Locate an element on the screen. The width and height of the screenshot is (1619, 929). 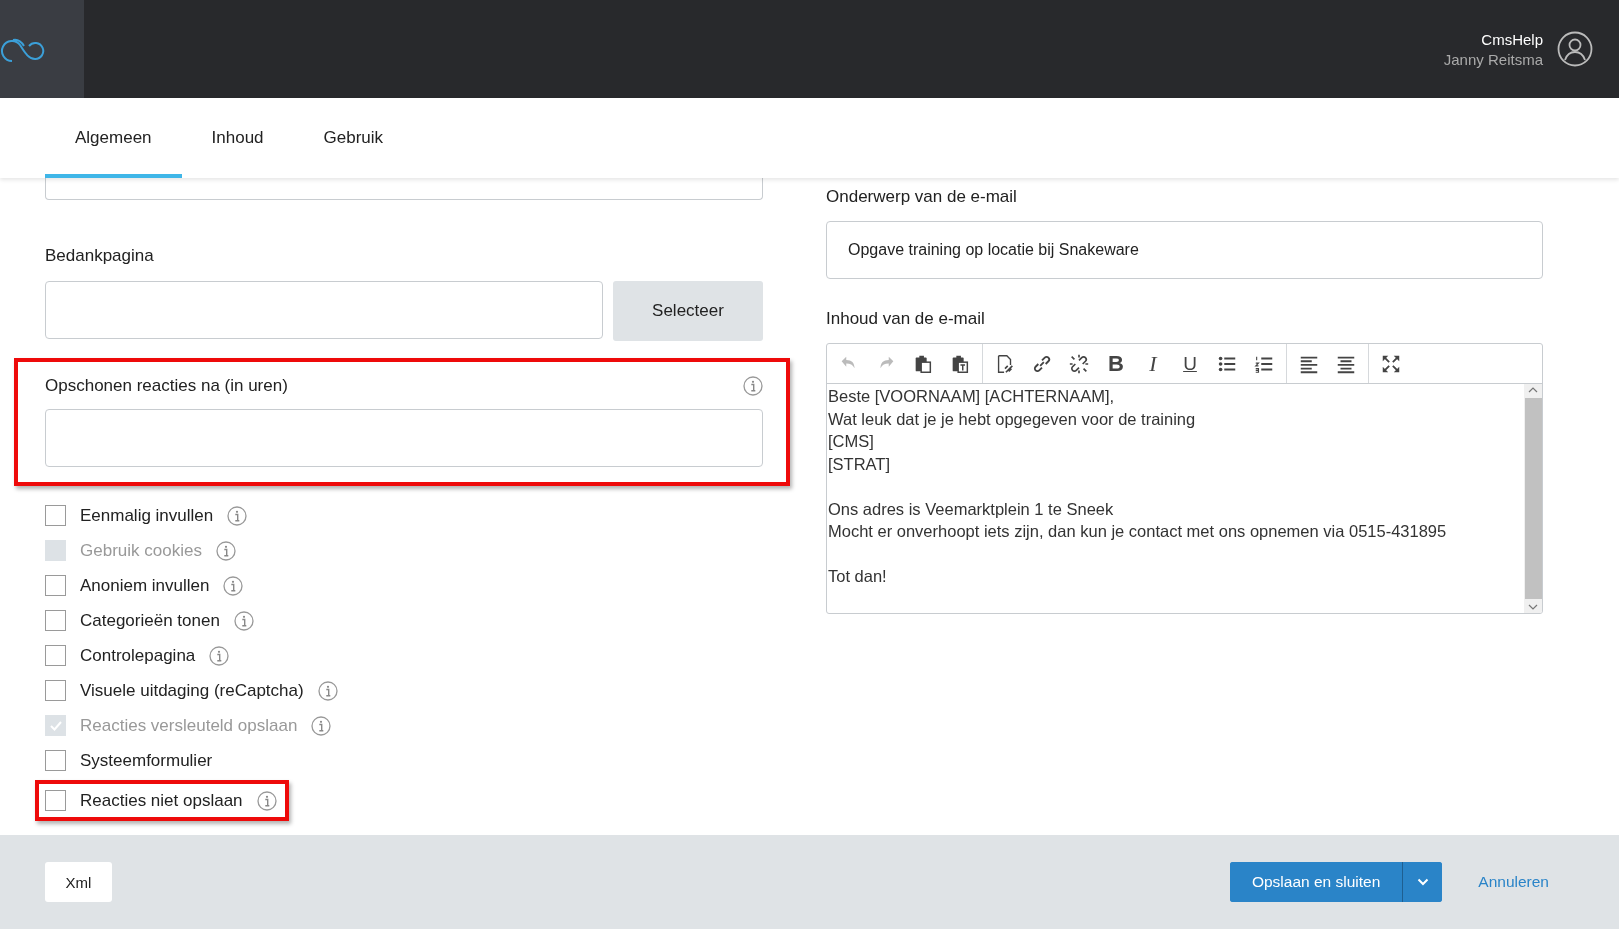
bold-button: B is located at coordinates (1116, 363).